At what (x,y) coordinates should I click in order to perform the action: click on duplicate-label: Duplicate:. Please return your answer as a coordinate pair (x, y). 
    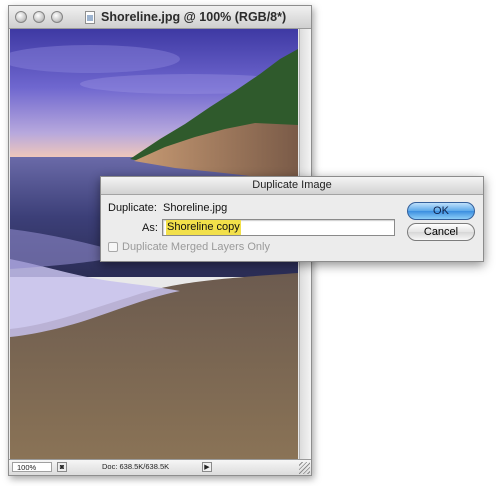
    Looking at the image, I should click on (132, 208).